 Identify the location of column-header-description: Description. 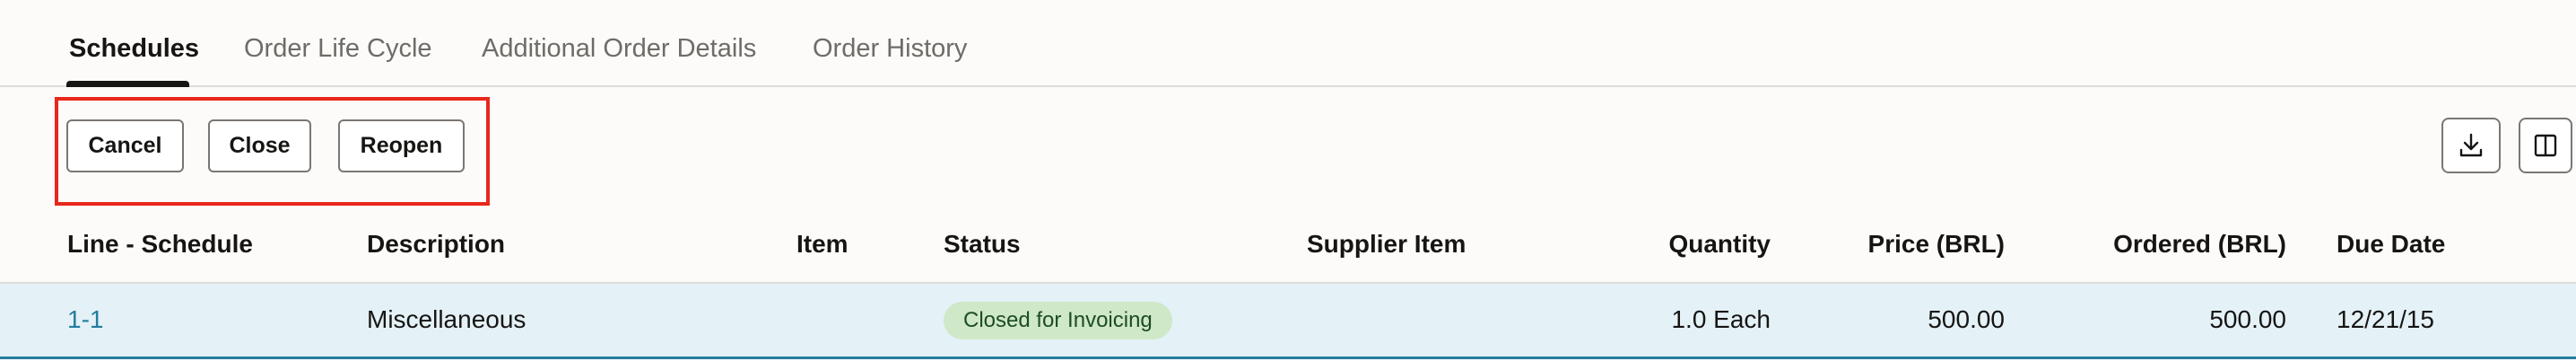
(436, 245).